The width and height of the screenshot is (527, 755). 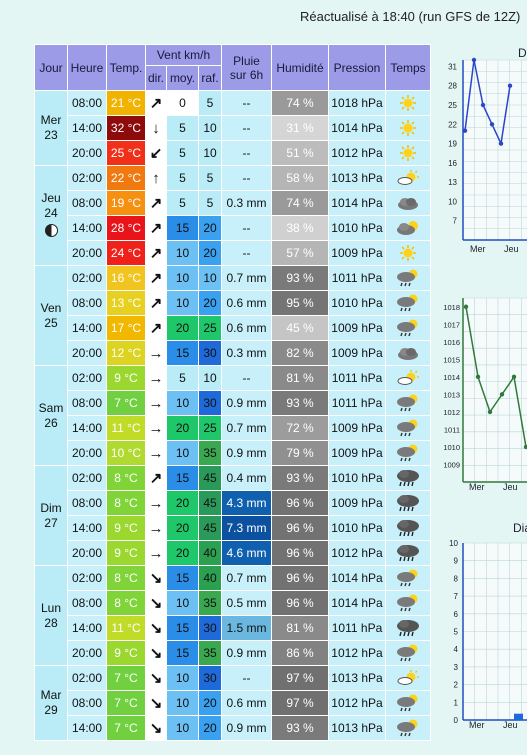 I want to click on hour-cell: 02:00, so click(x=87, y=278).